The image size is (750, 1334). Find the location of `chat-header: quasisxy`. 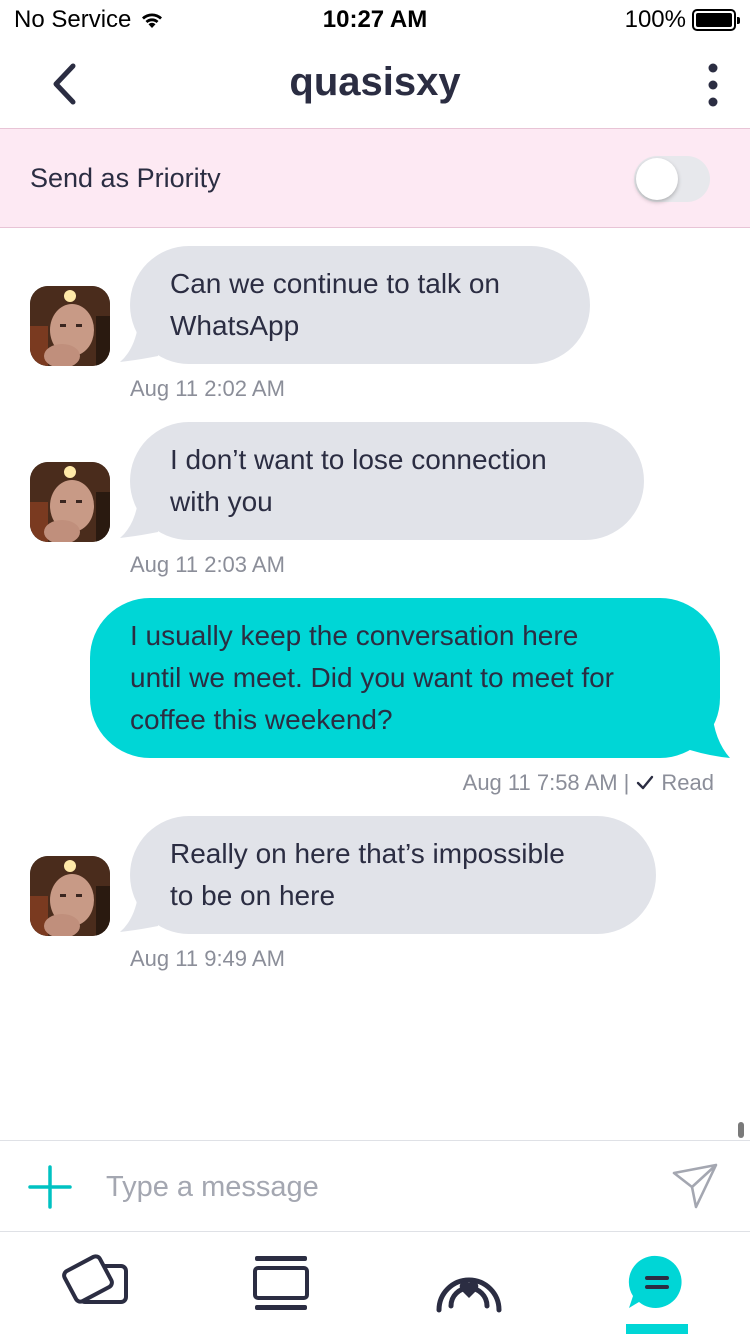

chat-header: quasisxy is located at coordinates (375, 84).